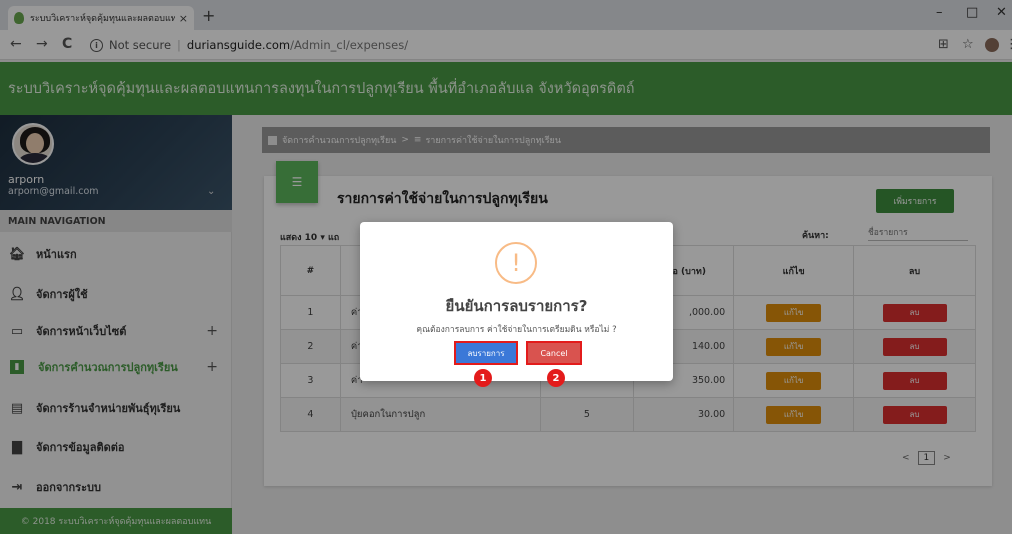  I want to click on step-marker-1: 1, so click(483, 378).